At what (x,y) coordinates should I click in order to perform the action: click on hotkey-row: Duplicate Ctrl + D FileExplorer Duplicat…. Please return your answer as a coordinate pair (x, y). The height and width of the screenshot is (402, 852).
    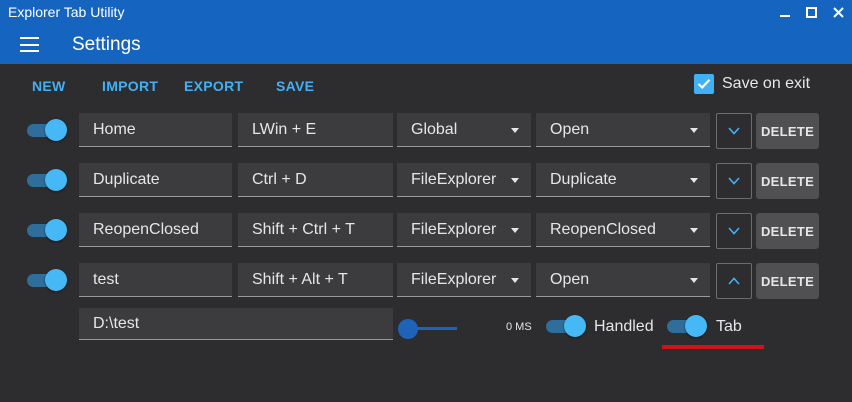
    Looking at the image, I should click on (426, 181).